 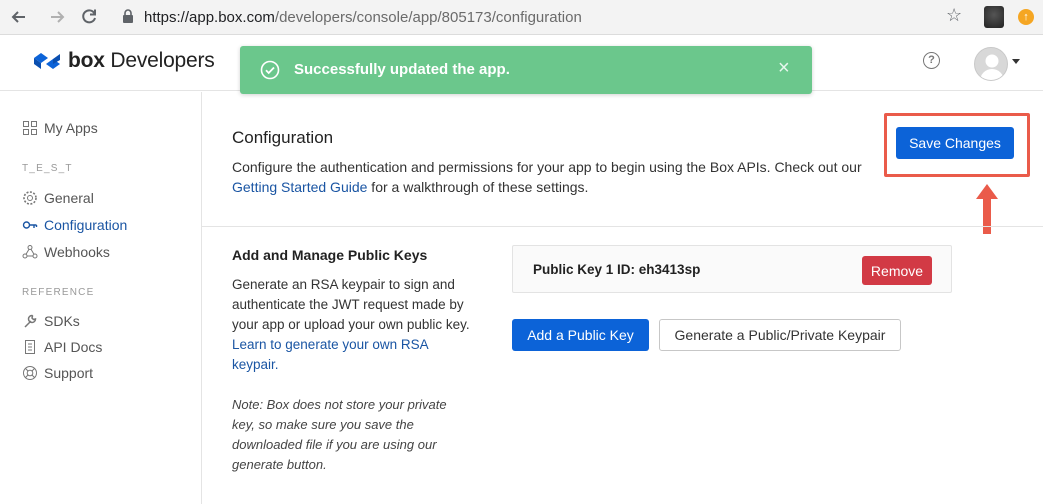 I want to click on arrow-up-icon, so click(x=987, y=209).